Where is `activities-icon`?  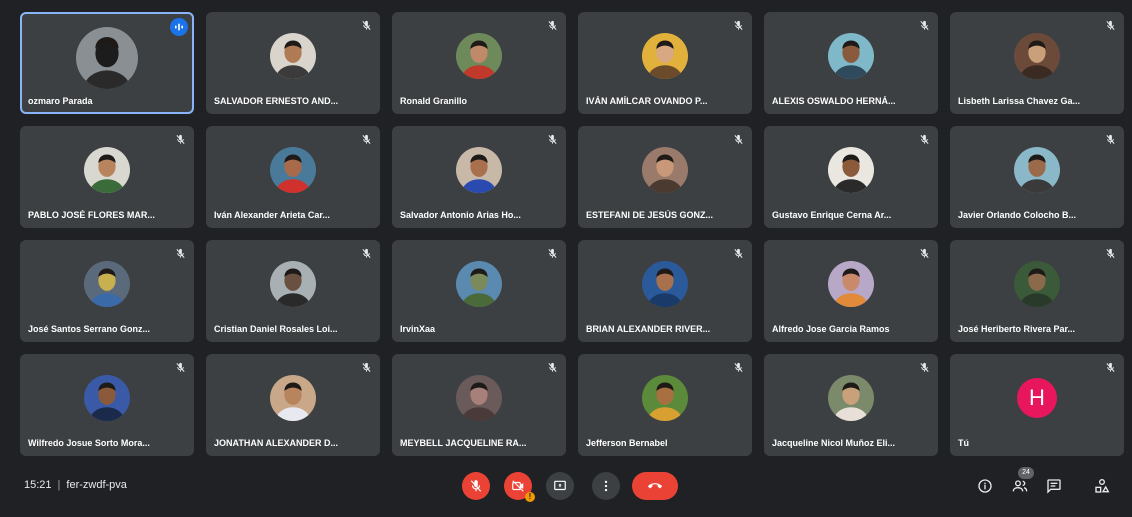 activities-icon is located at coordinates (1102, 486).